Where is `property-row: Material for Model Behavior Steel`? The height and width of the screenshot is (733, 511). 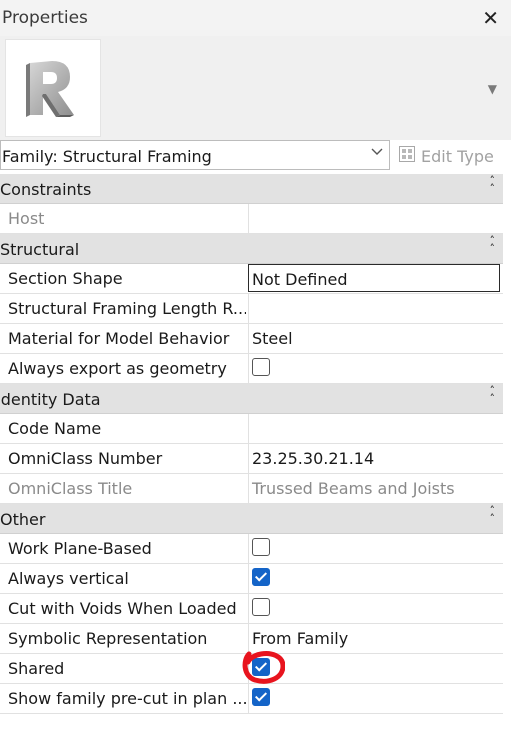
property-row: Material for Model Behavior Steel is located at coordinates (251, 339).